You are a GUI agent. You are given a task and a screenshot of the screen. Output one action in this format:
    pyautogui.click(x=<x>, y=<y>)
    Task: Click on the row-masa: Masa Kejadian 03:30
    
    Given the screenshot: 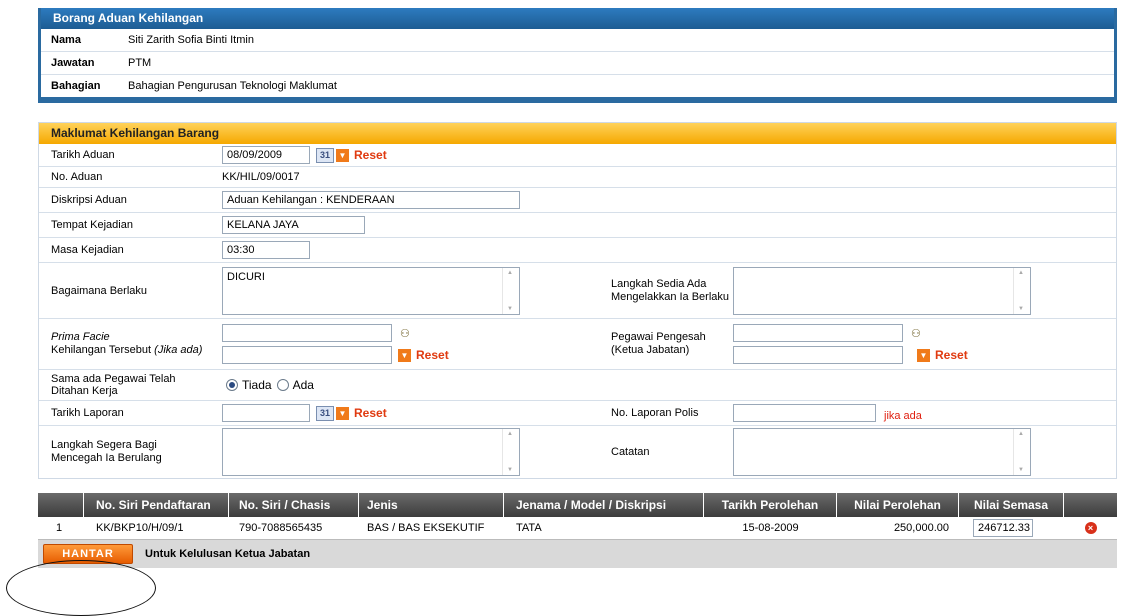 What is the action you would take?
    pyautogui.click(x=577, y=250)
    